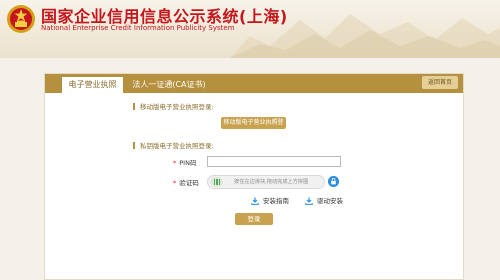  I want to click on captcha-label: * 验证码, so click(186, 182).